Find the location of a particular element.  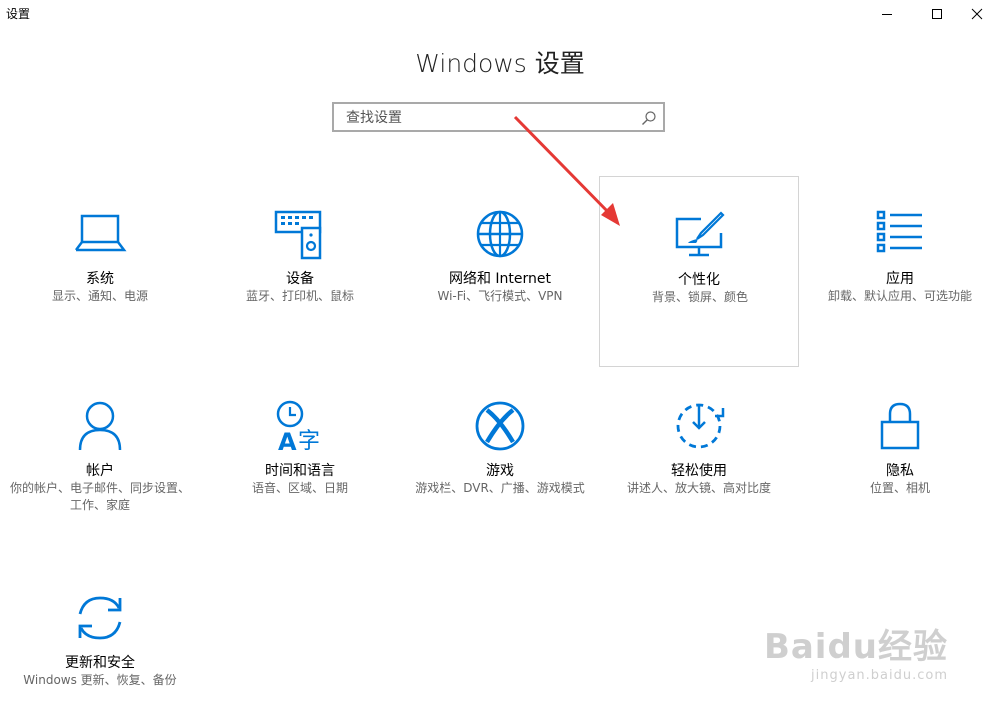

tile-update-security: 更新和安全 Windows 更新、恢复、备份 is located at coordinates (100, 631).